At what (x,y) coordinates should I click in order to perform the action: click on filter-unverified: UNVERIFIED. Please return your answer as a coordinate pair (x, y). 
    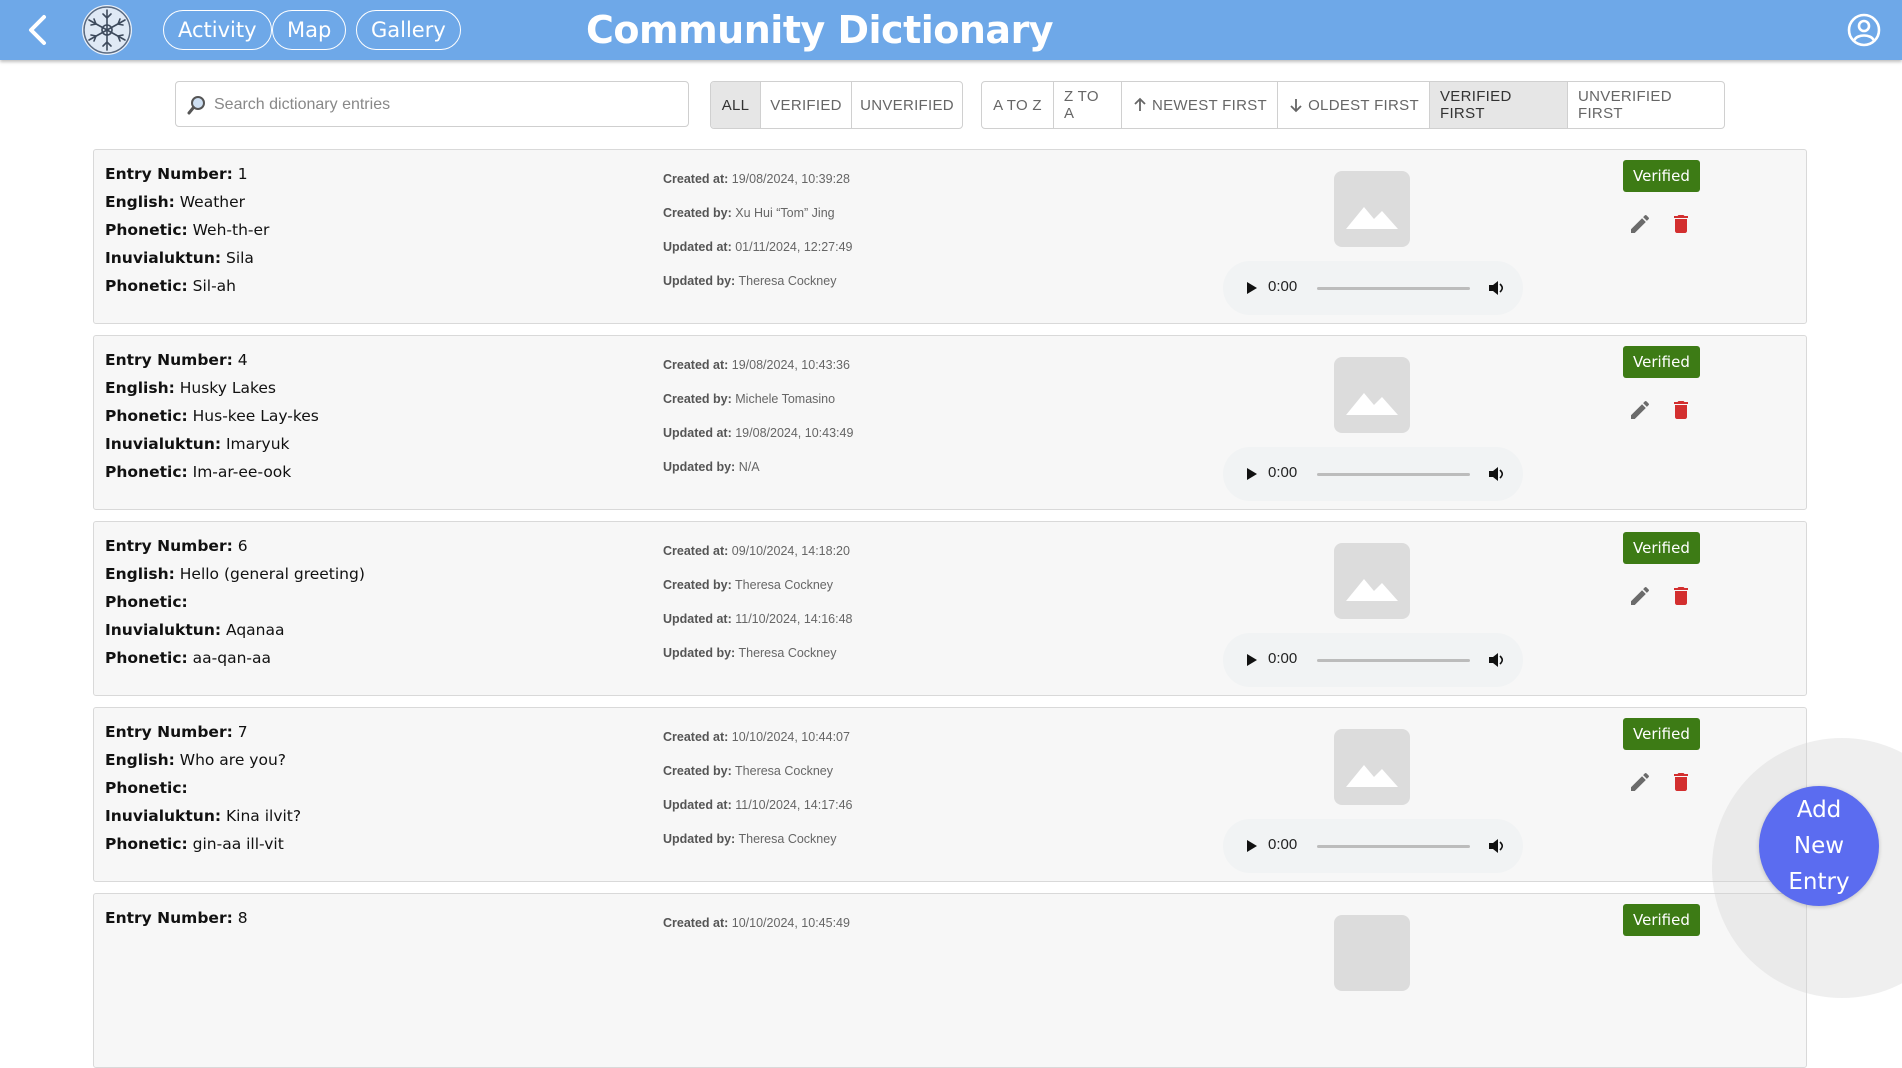
    Looking at the image, I should click on (907, 105).